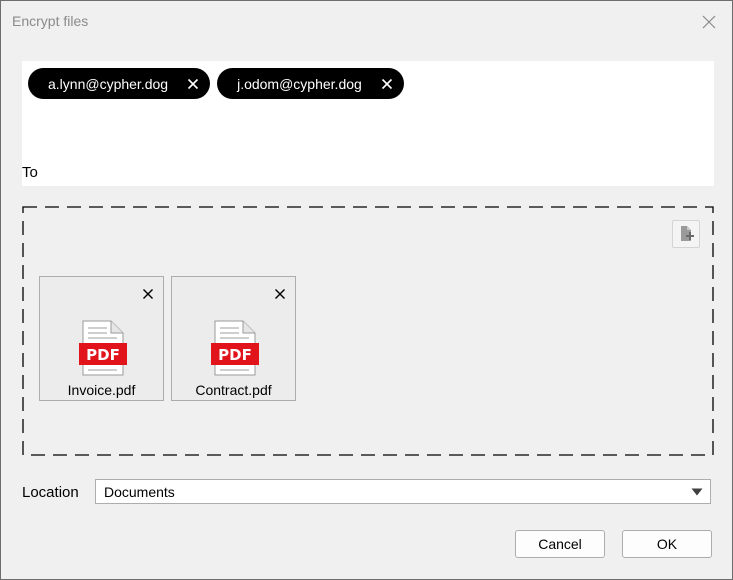  Describe the element at coordinates (167, 338) in the screenshot. I see `file-list: PDF Invoice.pdf PDF Contract.pdf` at that location.